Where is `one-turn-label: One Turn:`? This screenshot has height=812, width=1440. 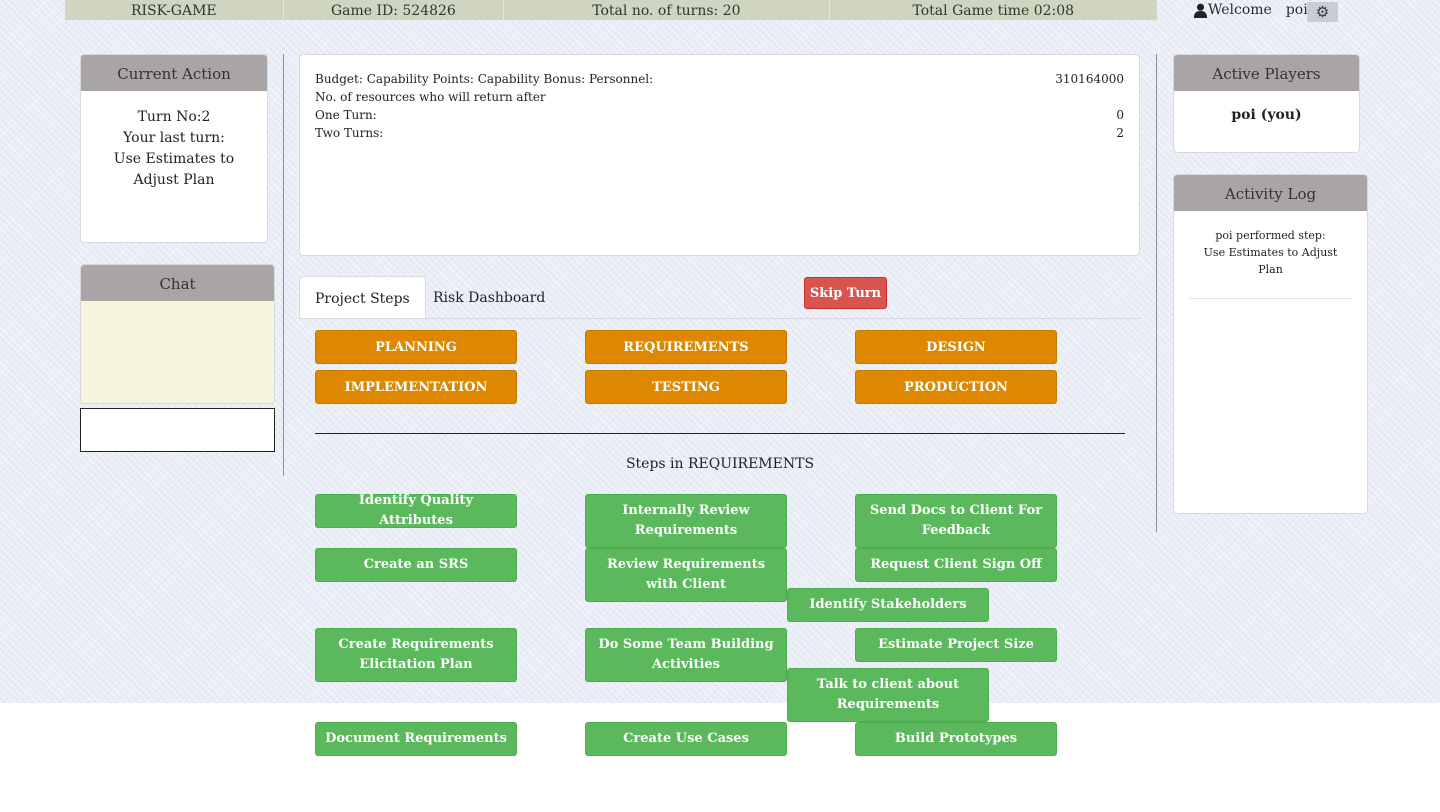 one-turn-label: One Turn: is located at coordinates (346, 115).